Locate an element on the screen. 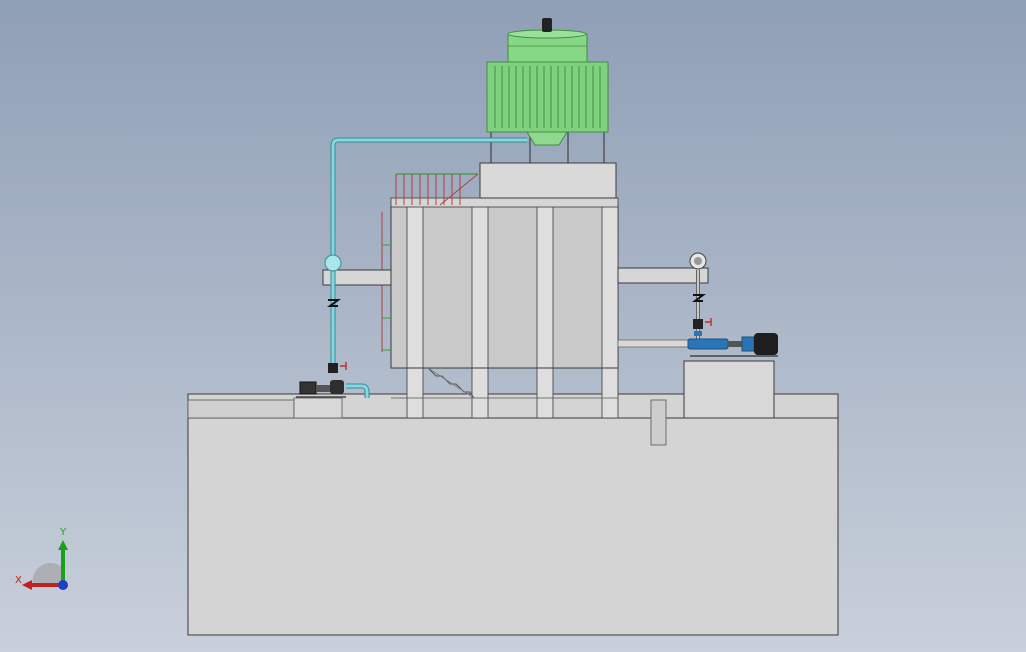  view-triad: Y X is located at coordinates (45, 562).